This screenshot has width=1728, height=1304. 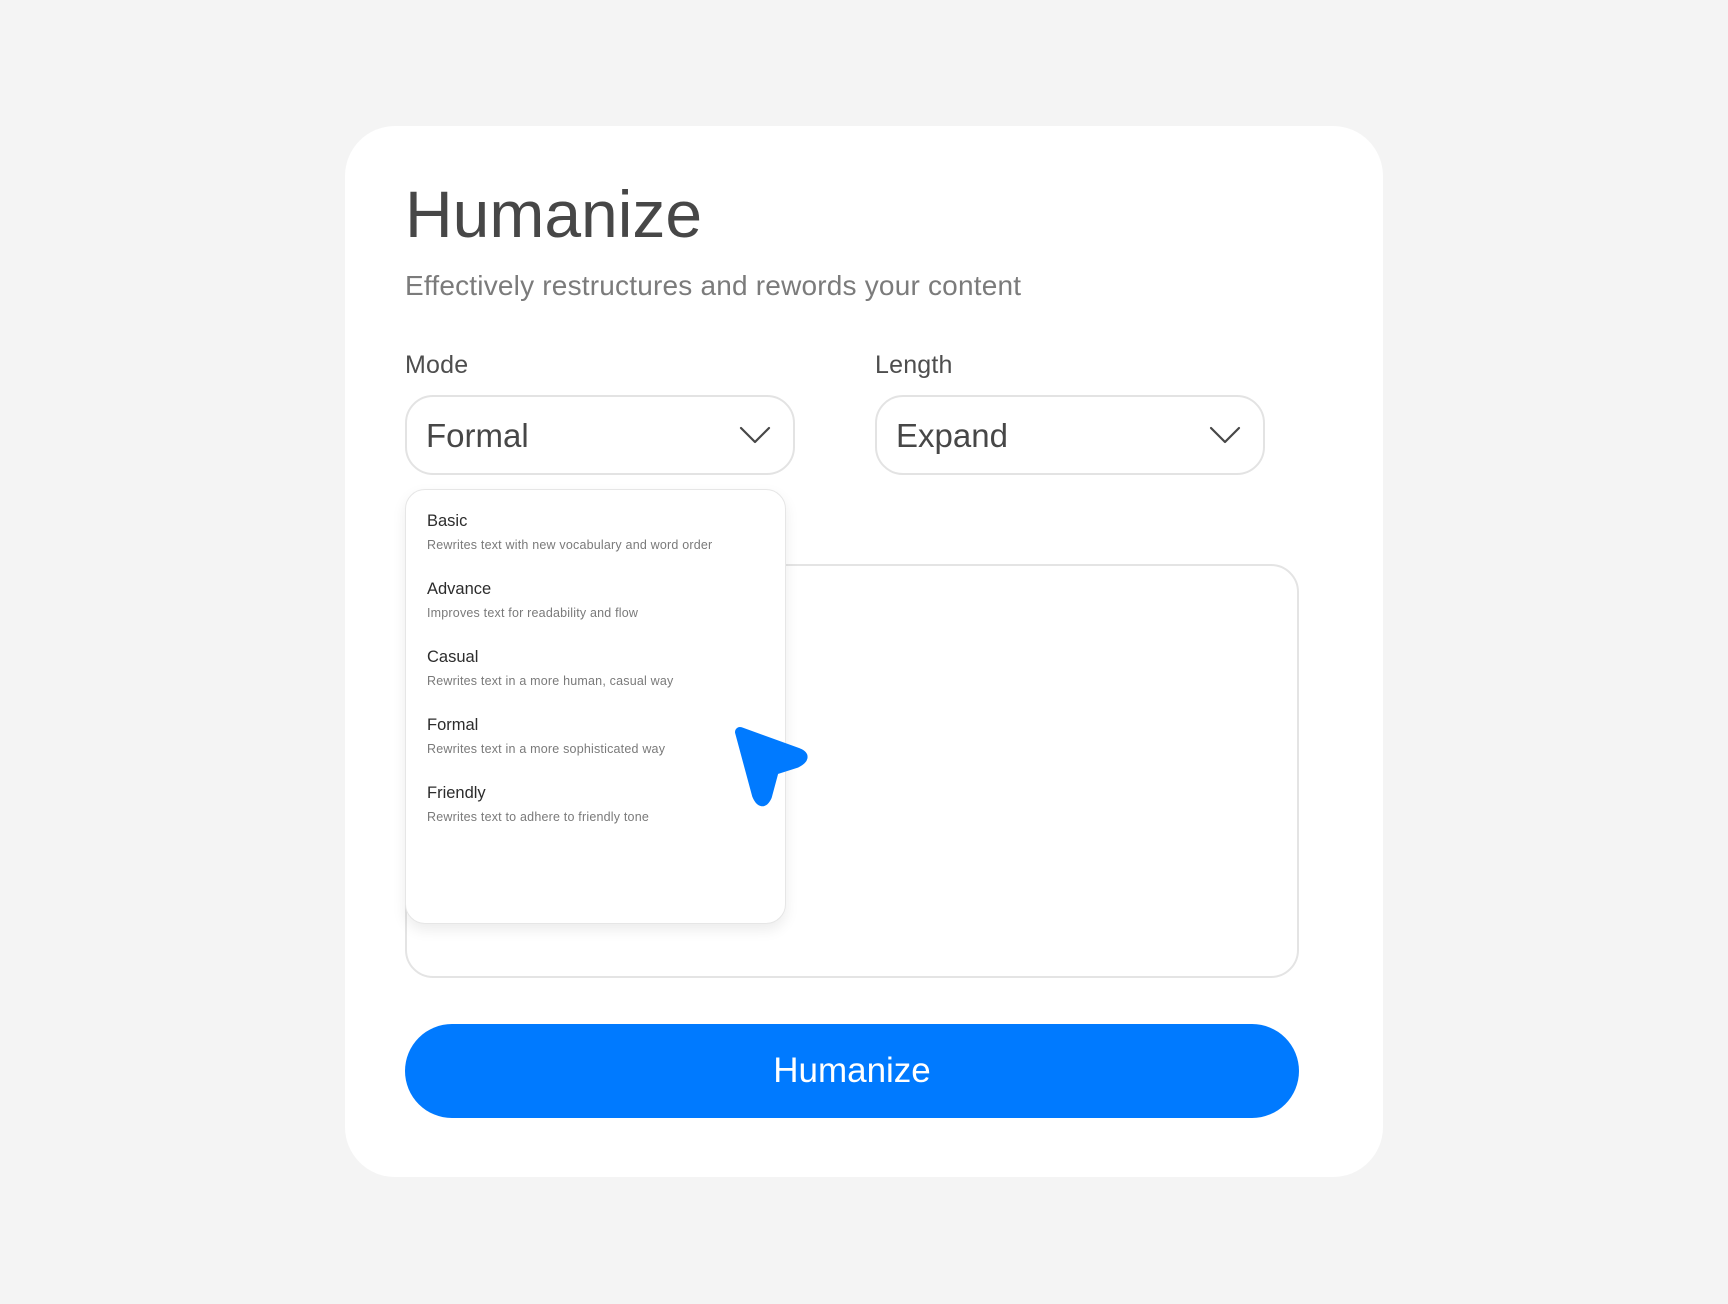 What do you see at coordinates (600, 435) in the screenshot?
I see `mode-select: Formal` at bounding box center [600, 435].